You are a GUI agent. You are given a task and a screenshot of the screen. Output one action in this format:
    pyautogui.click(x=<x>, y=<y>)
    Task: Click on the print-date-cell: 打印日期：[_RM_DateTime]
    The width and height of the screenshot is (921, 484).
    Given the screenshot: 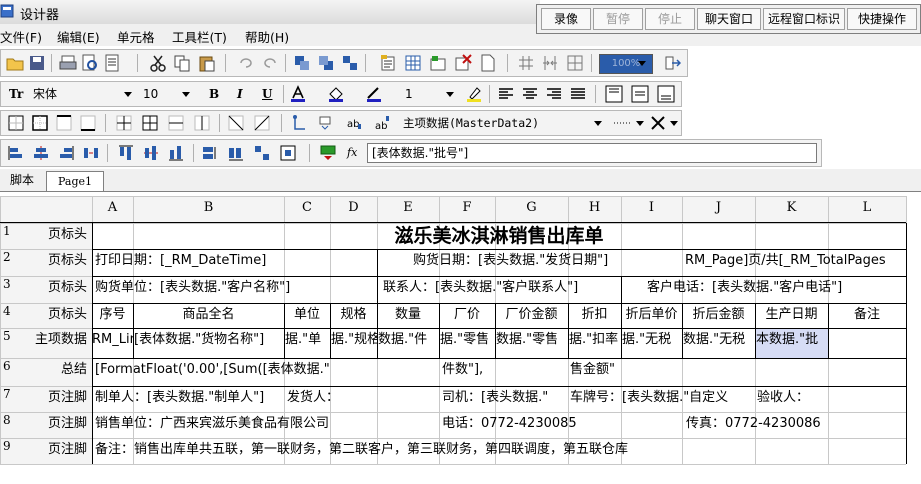 What is the action you would take?
    pyautogui.click(x=234, y=262)
    